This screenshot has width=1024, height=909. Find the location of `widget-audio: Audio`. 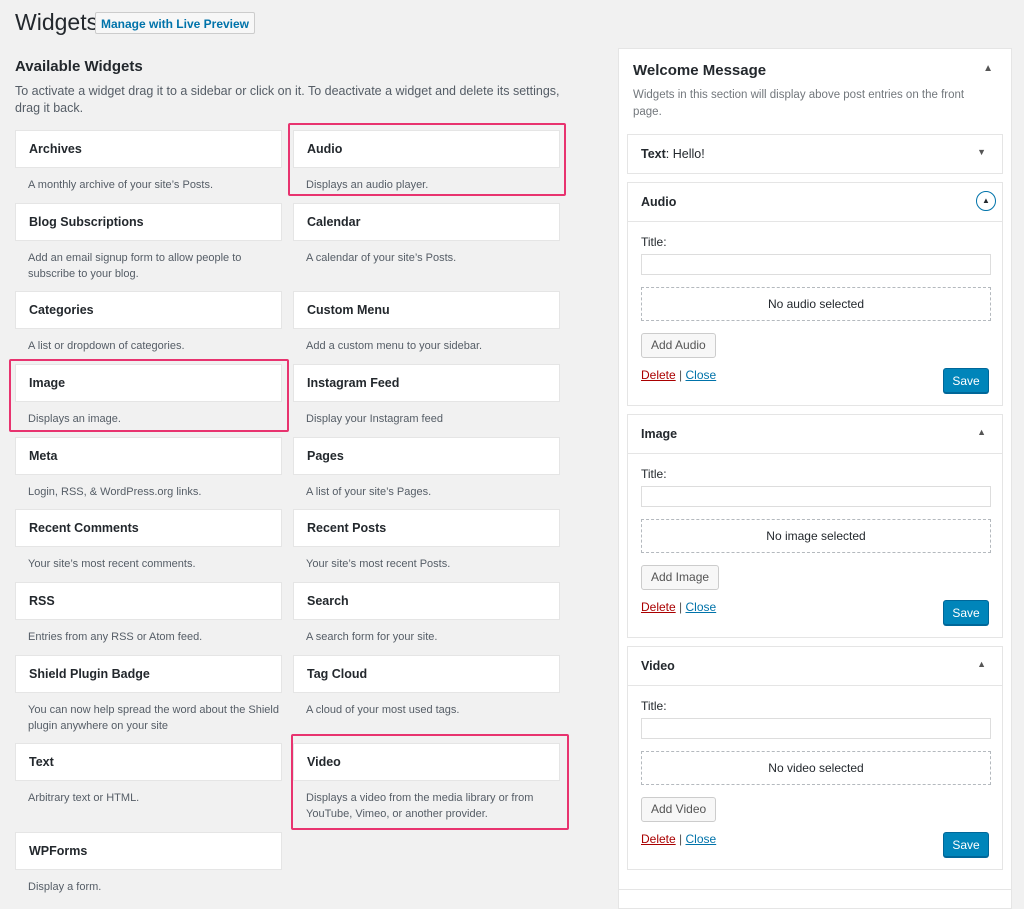

widget-audio: Audio is located at coordinates (426, 149).